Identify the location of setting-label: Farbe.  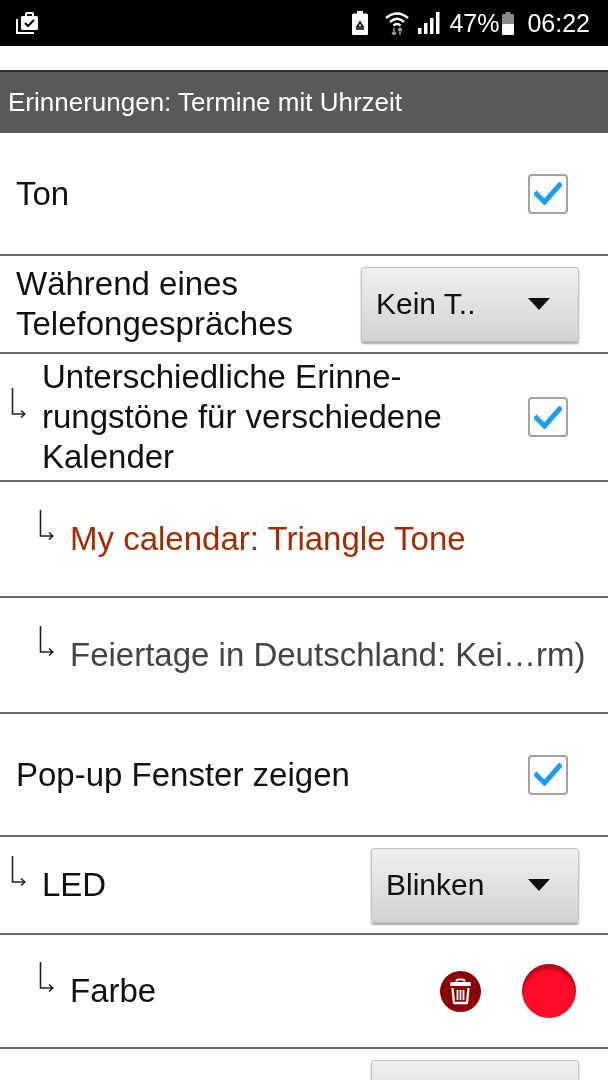
(113, 991).